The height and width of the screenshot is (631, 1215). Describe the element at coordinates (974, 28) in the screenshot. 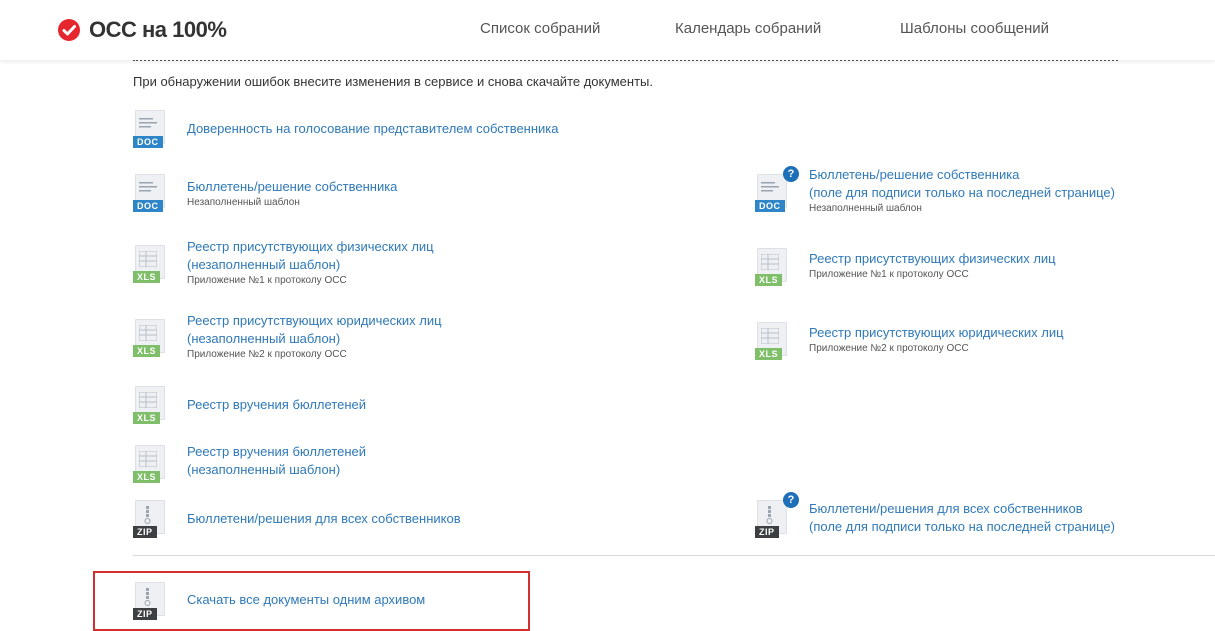

I see `nav-message-templates: Шаблоны сообщений` at that location.